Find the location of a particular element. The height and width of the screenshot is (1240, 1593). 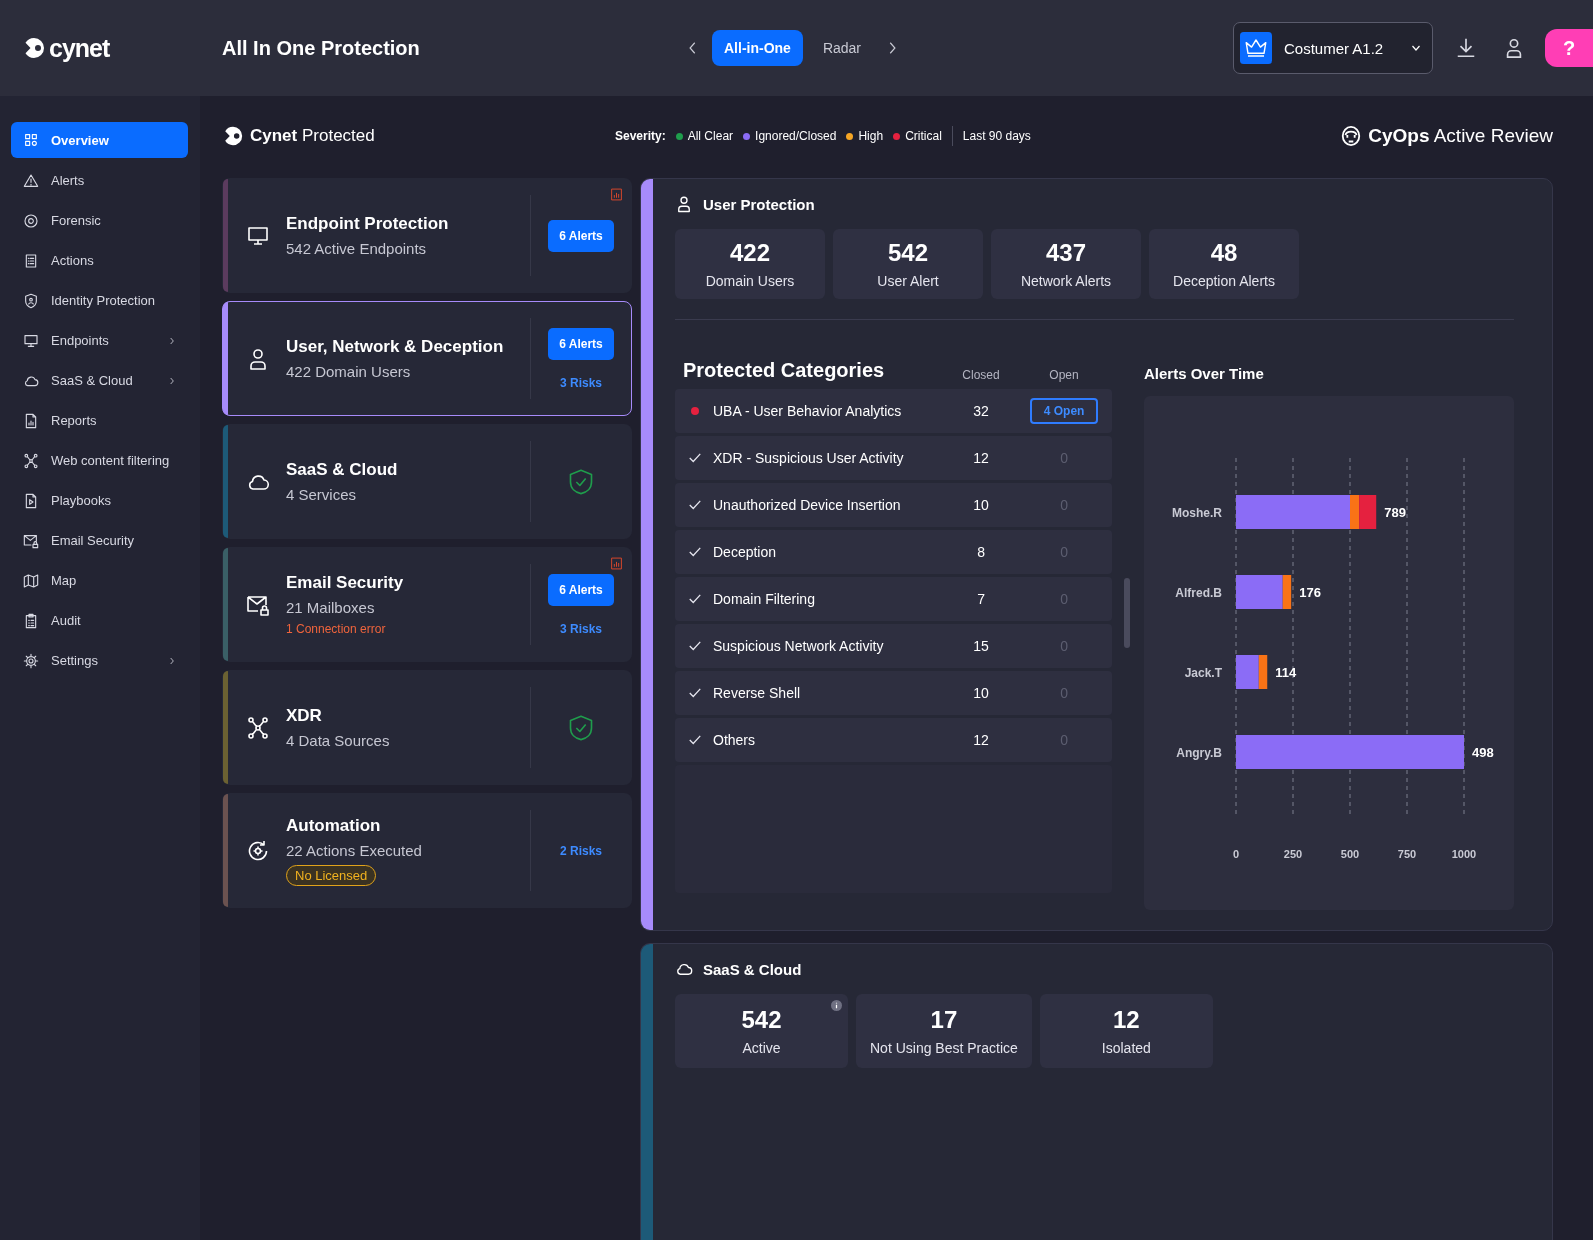

card-subtitle: 22 Actions Executed is located at coordinates (354, 850).